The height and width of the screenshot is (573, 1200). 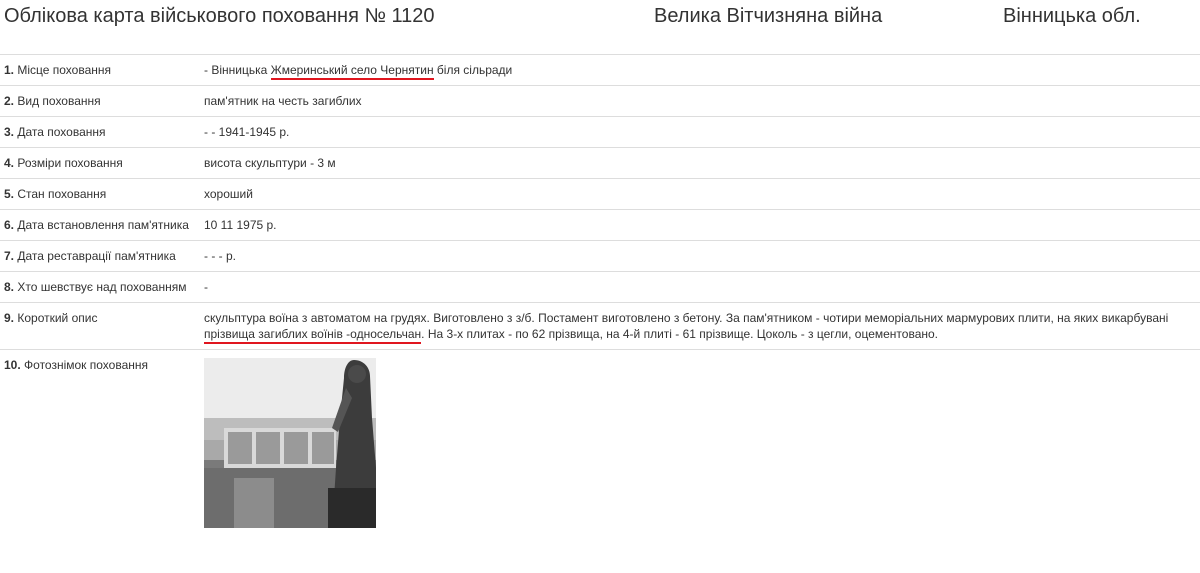 I want to click on row-label: Дата поховання, so click(x=61, y=132).